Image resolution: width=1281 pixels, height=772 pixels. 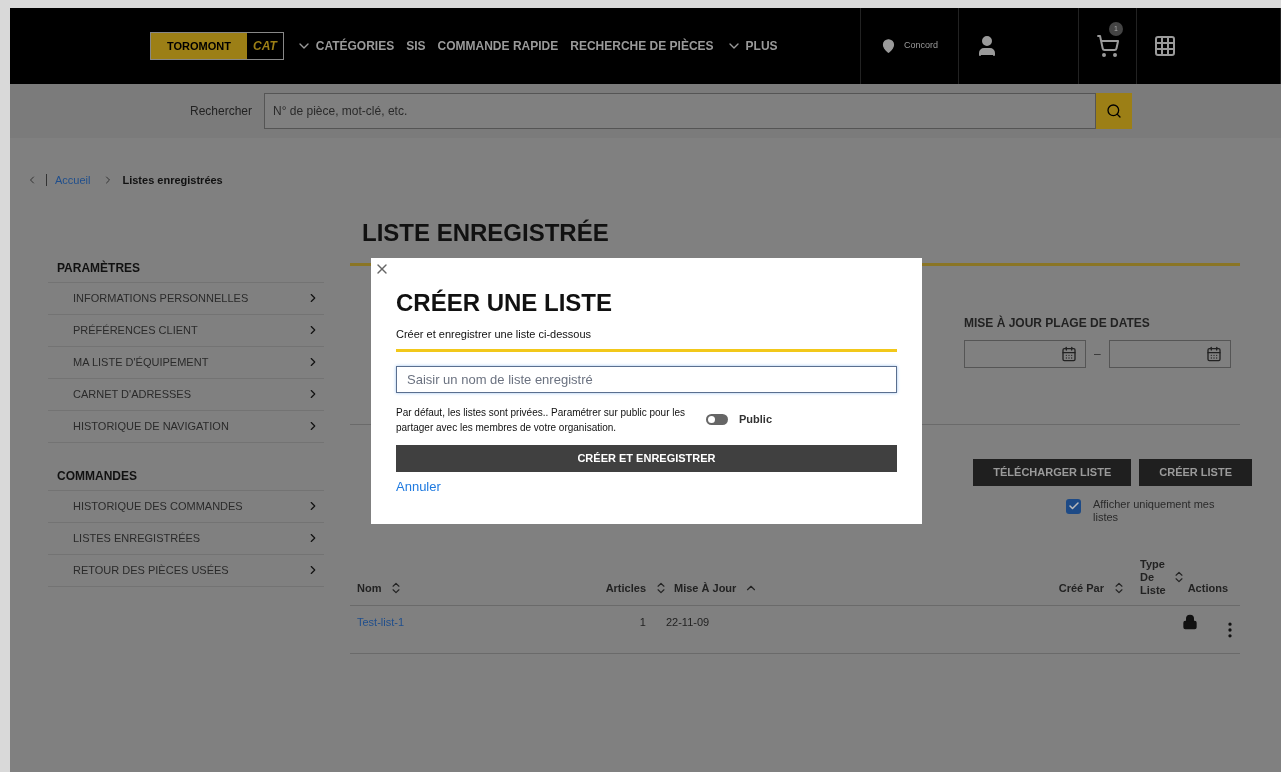 I want to click on column-header: Actions, so click(x=1207, y=588).